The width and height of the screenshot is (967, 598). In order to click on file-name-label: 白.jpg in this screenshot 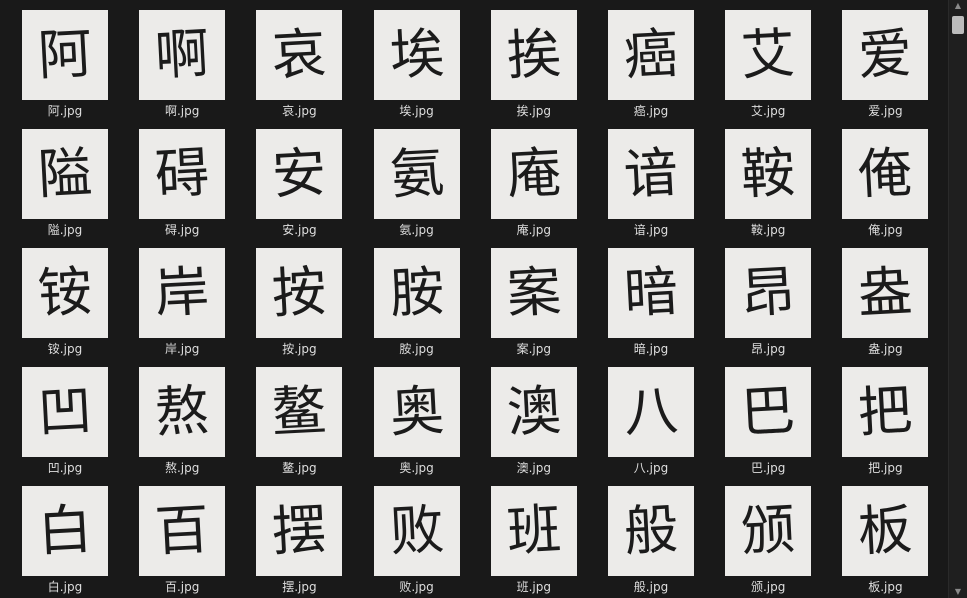, I will do `click(65, 587)`.